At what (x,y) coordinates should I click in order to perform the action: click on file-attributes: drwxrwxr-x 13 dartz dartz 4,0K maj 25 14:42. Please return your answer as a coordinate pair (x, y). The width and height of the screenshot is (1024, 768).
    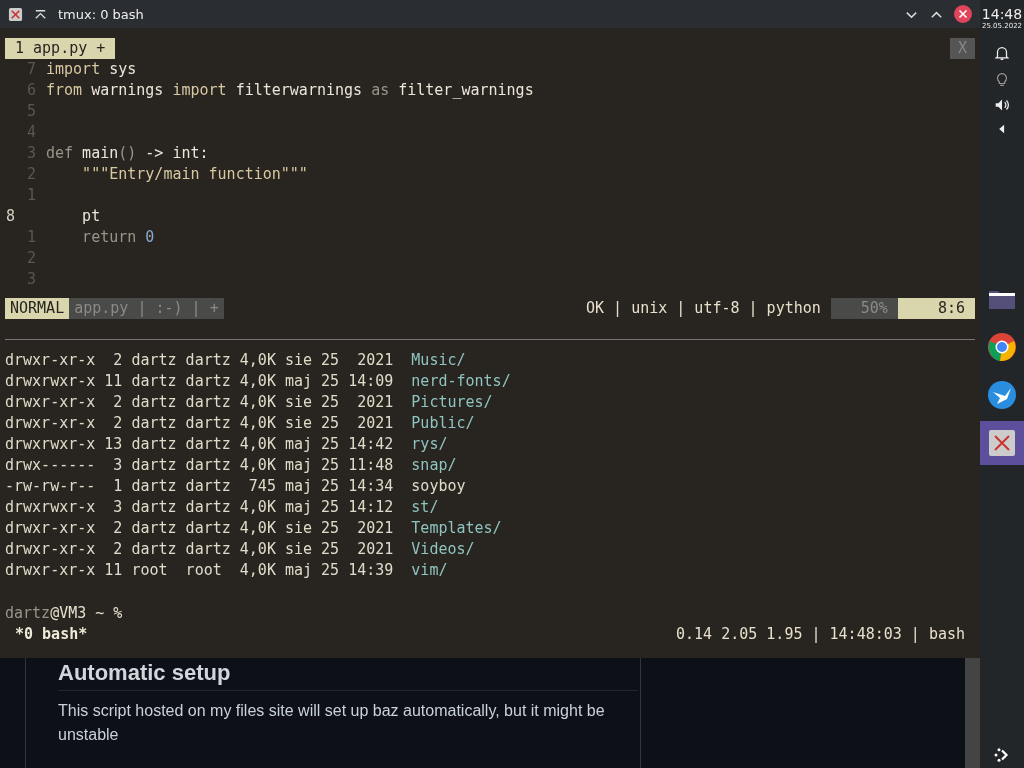
    Looking at the image, I should click on (199, 444).